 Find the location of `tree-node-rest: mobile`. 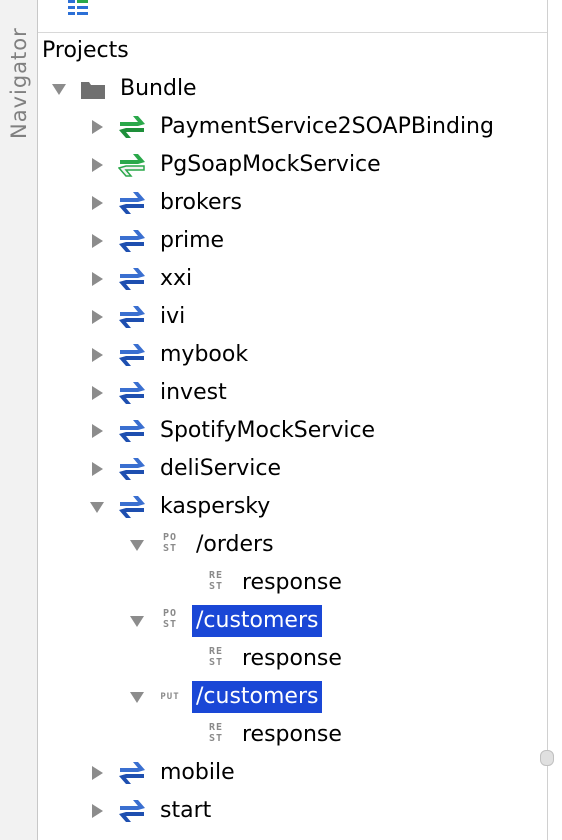

tree-node-rest: mobile is located at coordinates (163, 773).